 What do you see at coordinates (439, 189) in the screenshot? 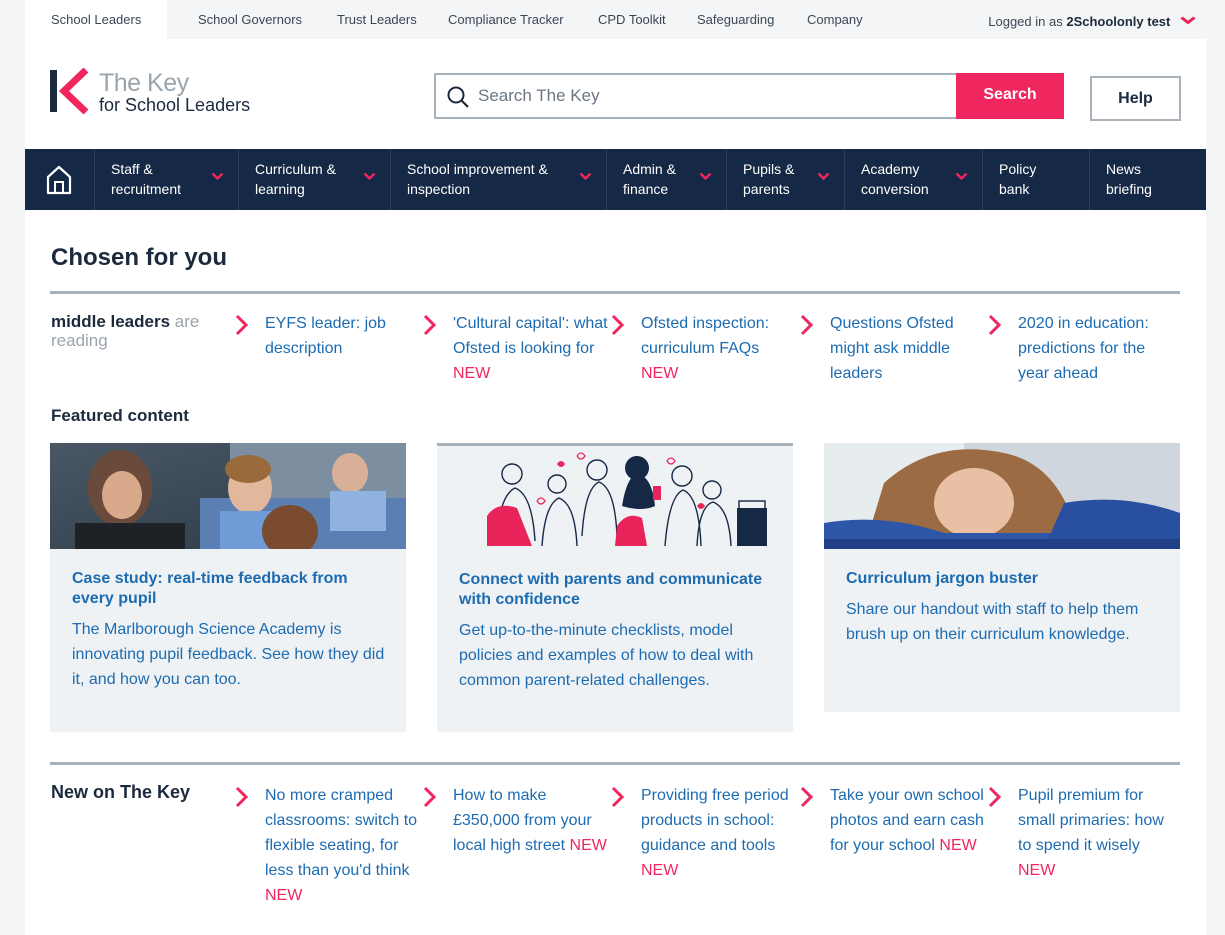
I see `nav-label-line2: inspection` at bounding box center [439, 189].